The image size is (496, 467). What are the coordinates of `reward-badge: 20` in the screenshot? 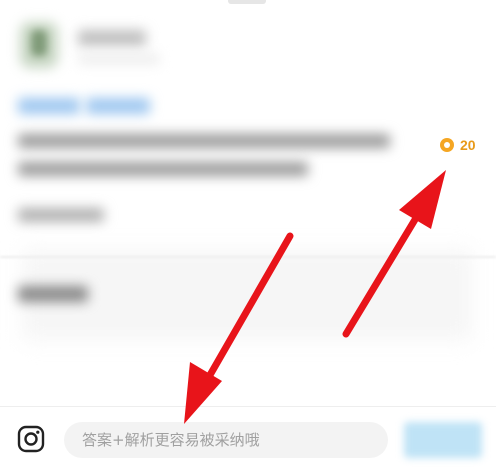 It's located at (458, 145).